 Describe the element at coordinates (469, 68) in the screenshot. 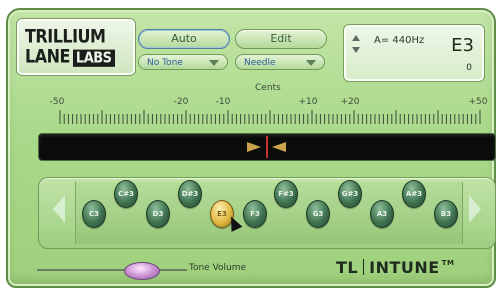

I see `cents-readout: 0` at that location.